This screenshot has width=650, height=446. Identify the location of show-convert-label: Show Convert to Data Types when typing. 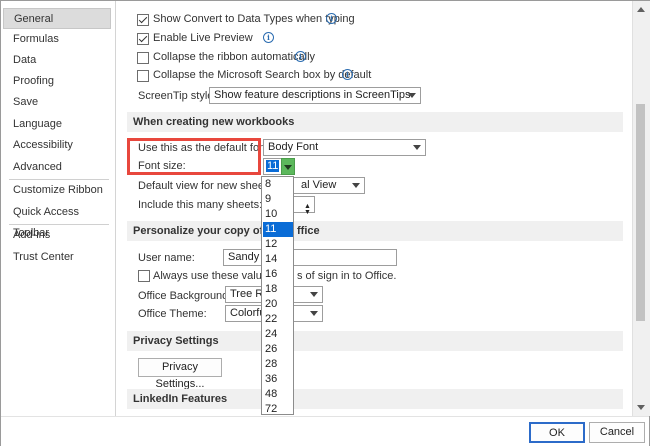
(254, 19).